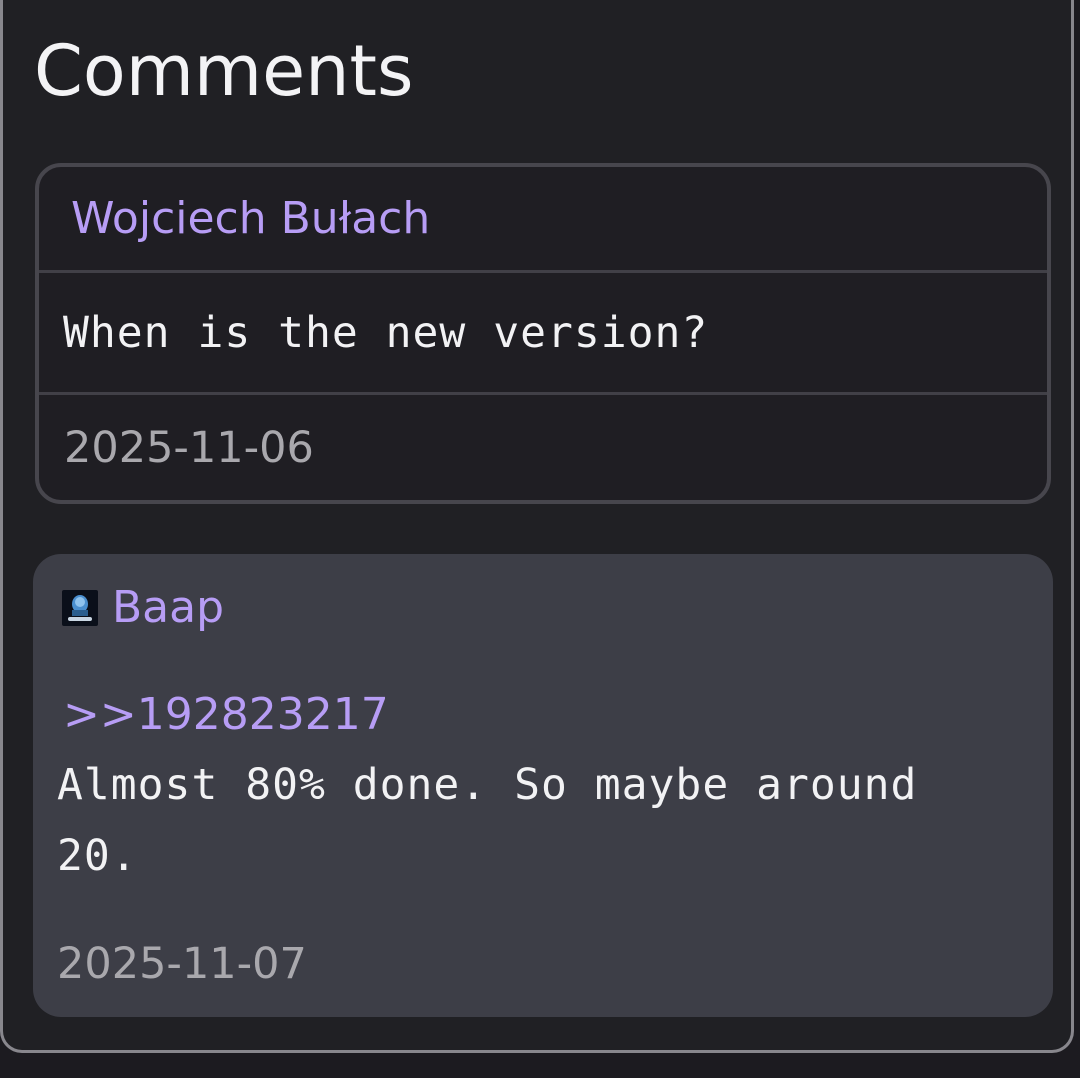 The width and height of the screenshot is (1080, 1078). I want to click on avatar-image-icon, so click(80, 608).